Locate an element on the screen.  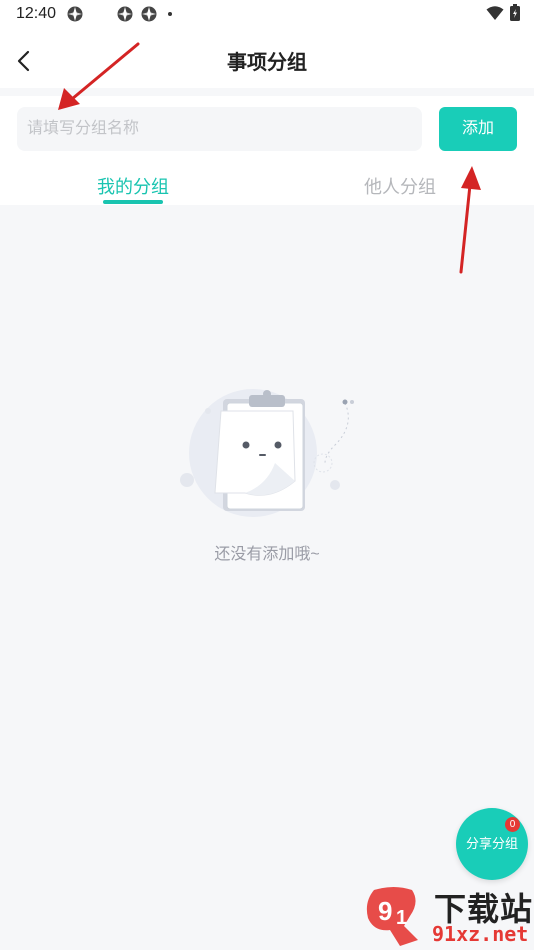
annotation-arrow-input is located at coordinates (99, 76).